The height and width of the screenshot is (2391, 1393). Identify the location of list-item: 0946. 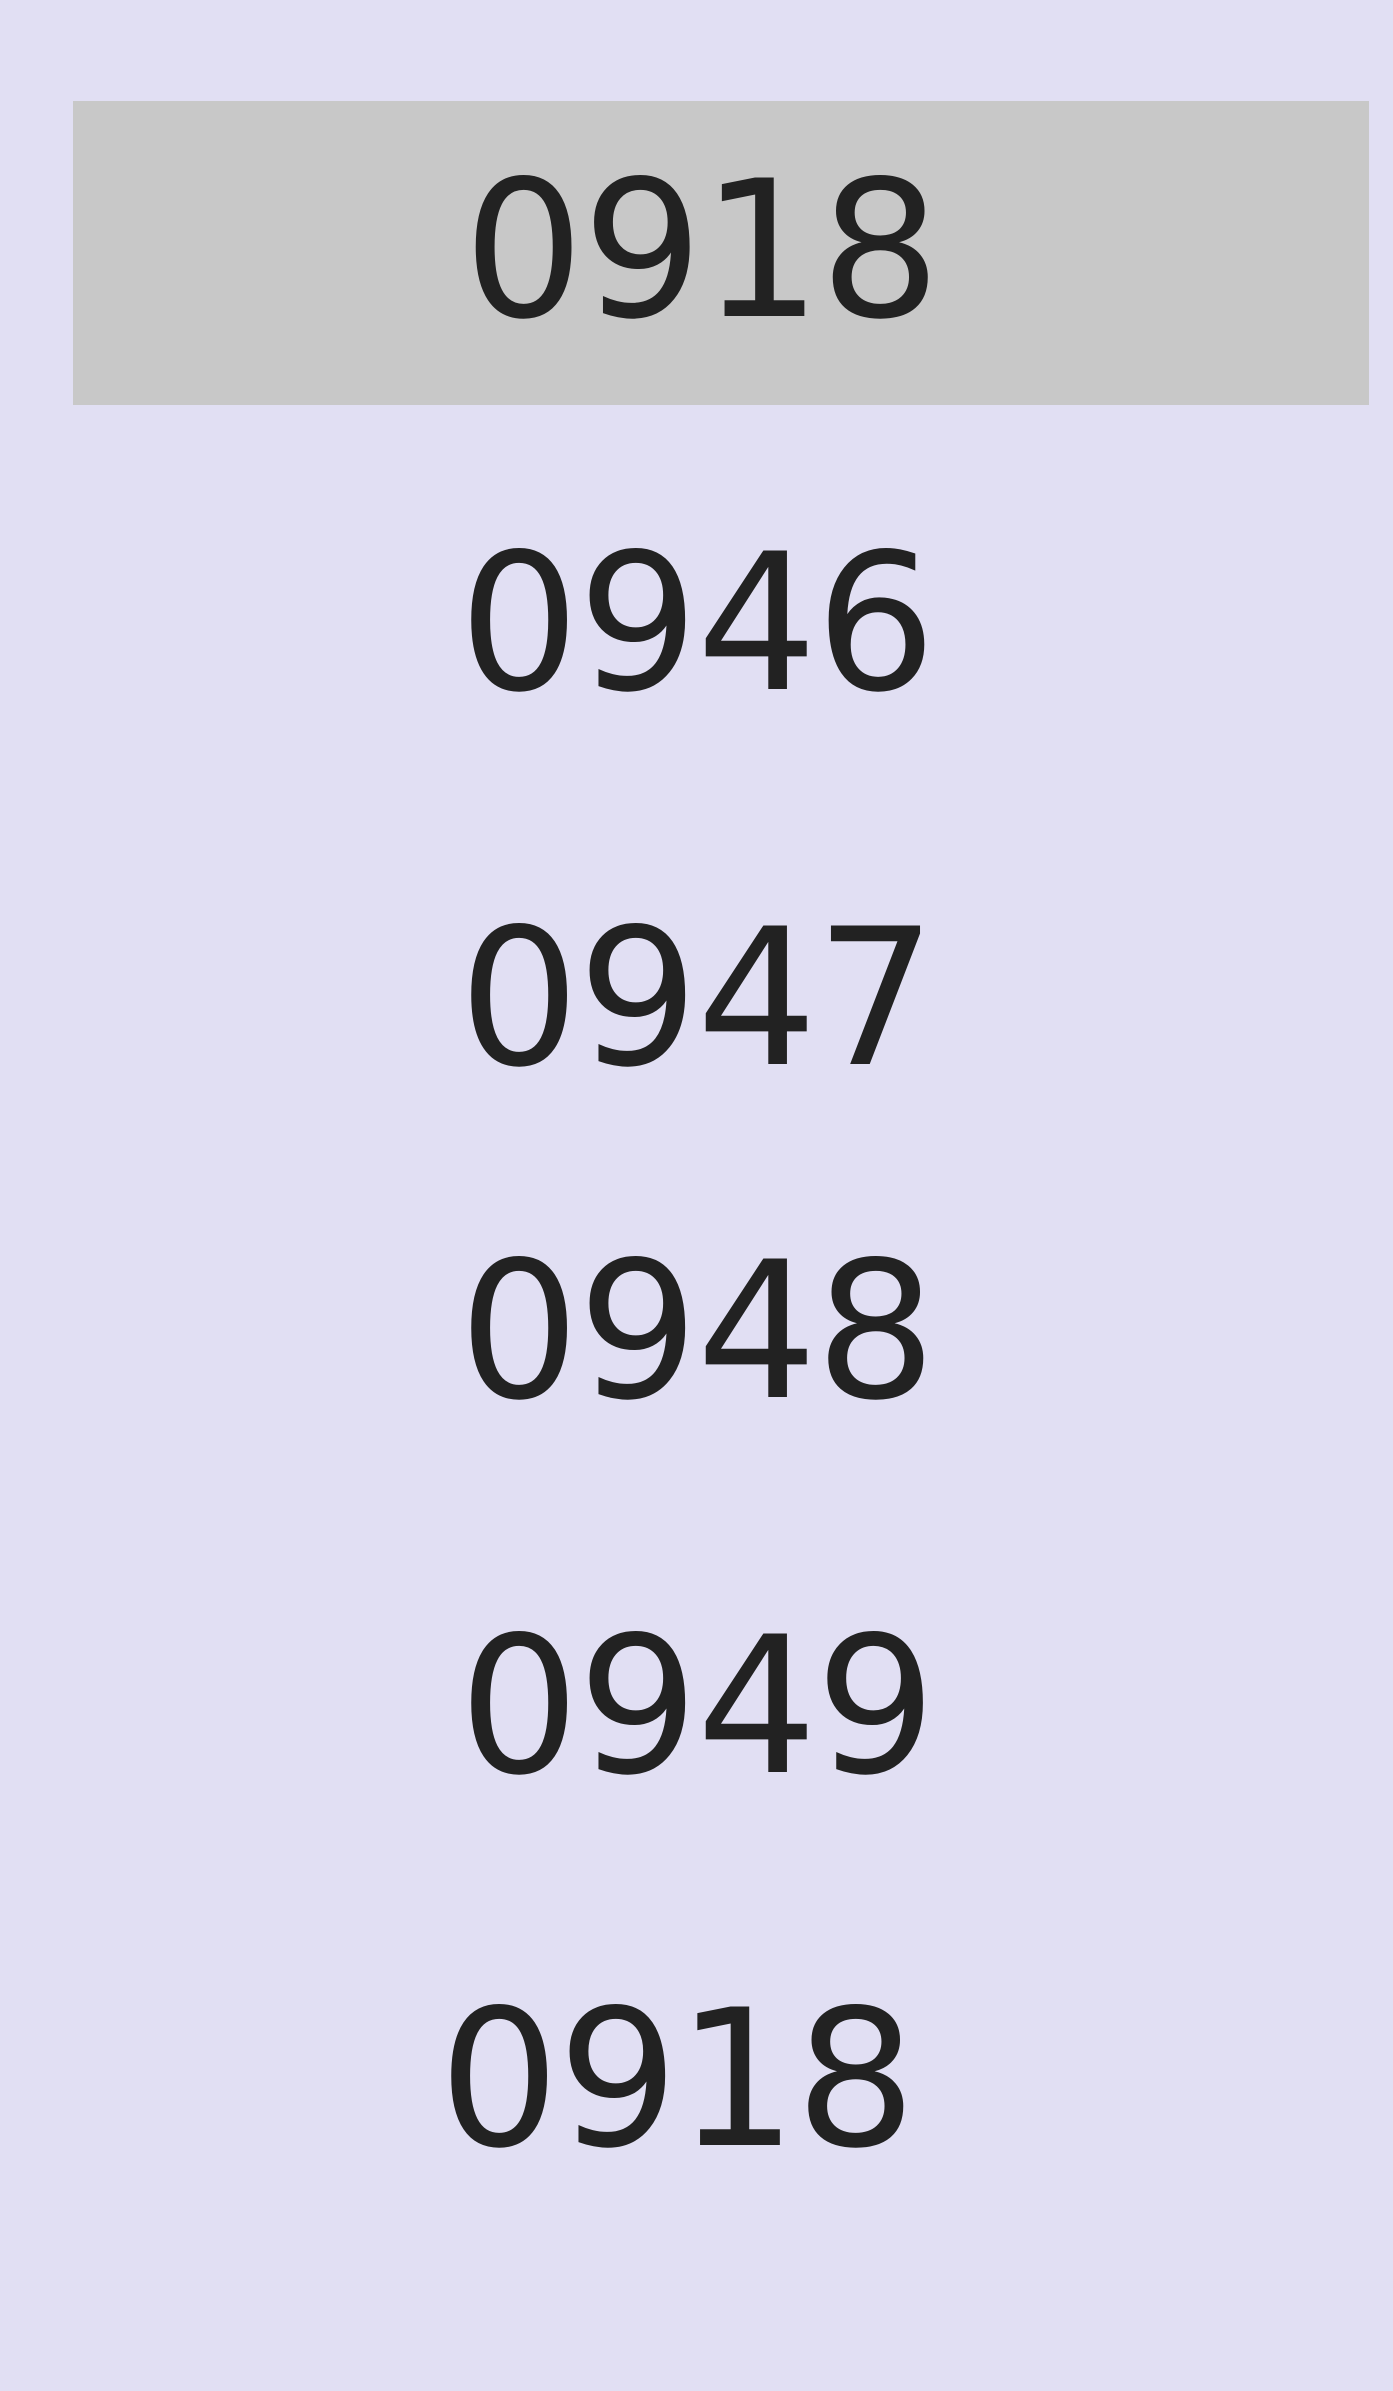
(696, 620).